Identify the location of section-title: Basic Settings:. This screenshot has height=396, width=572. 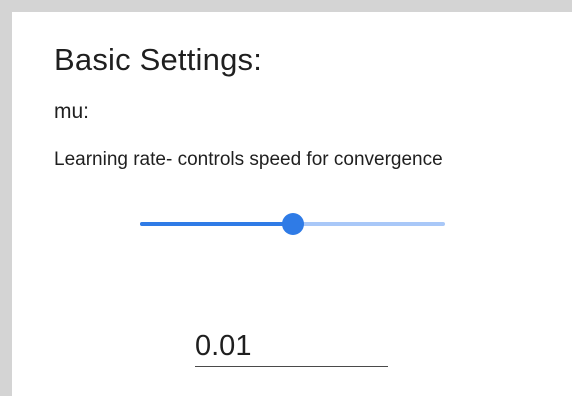
(158, 59).